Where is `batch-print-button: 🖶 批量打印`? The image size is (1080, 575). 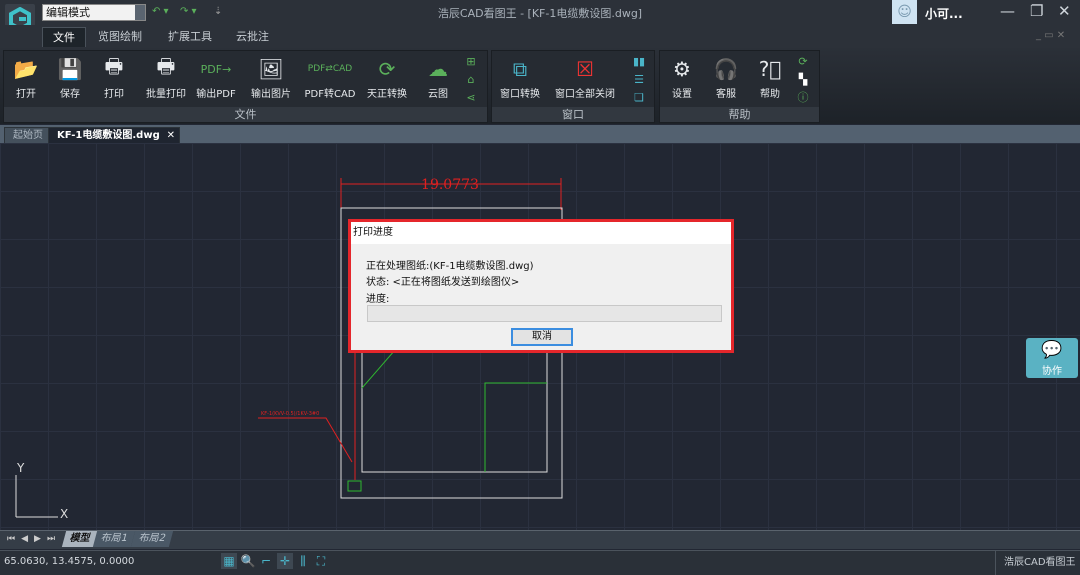
batch-print-button: 🖶 批量打印 is located at coordinates (166, 77).